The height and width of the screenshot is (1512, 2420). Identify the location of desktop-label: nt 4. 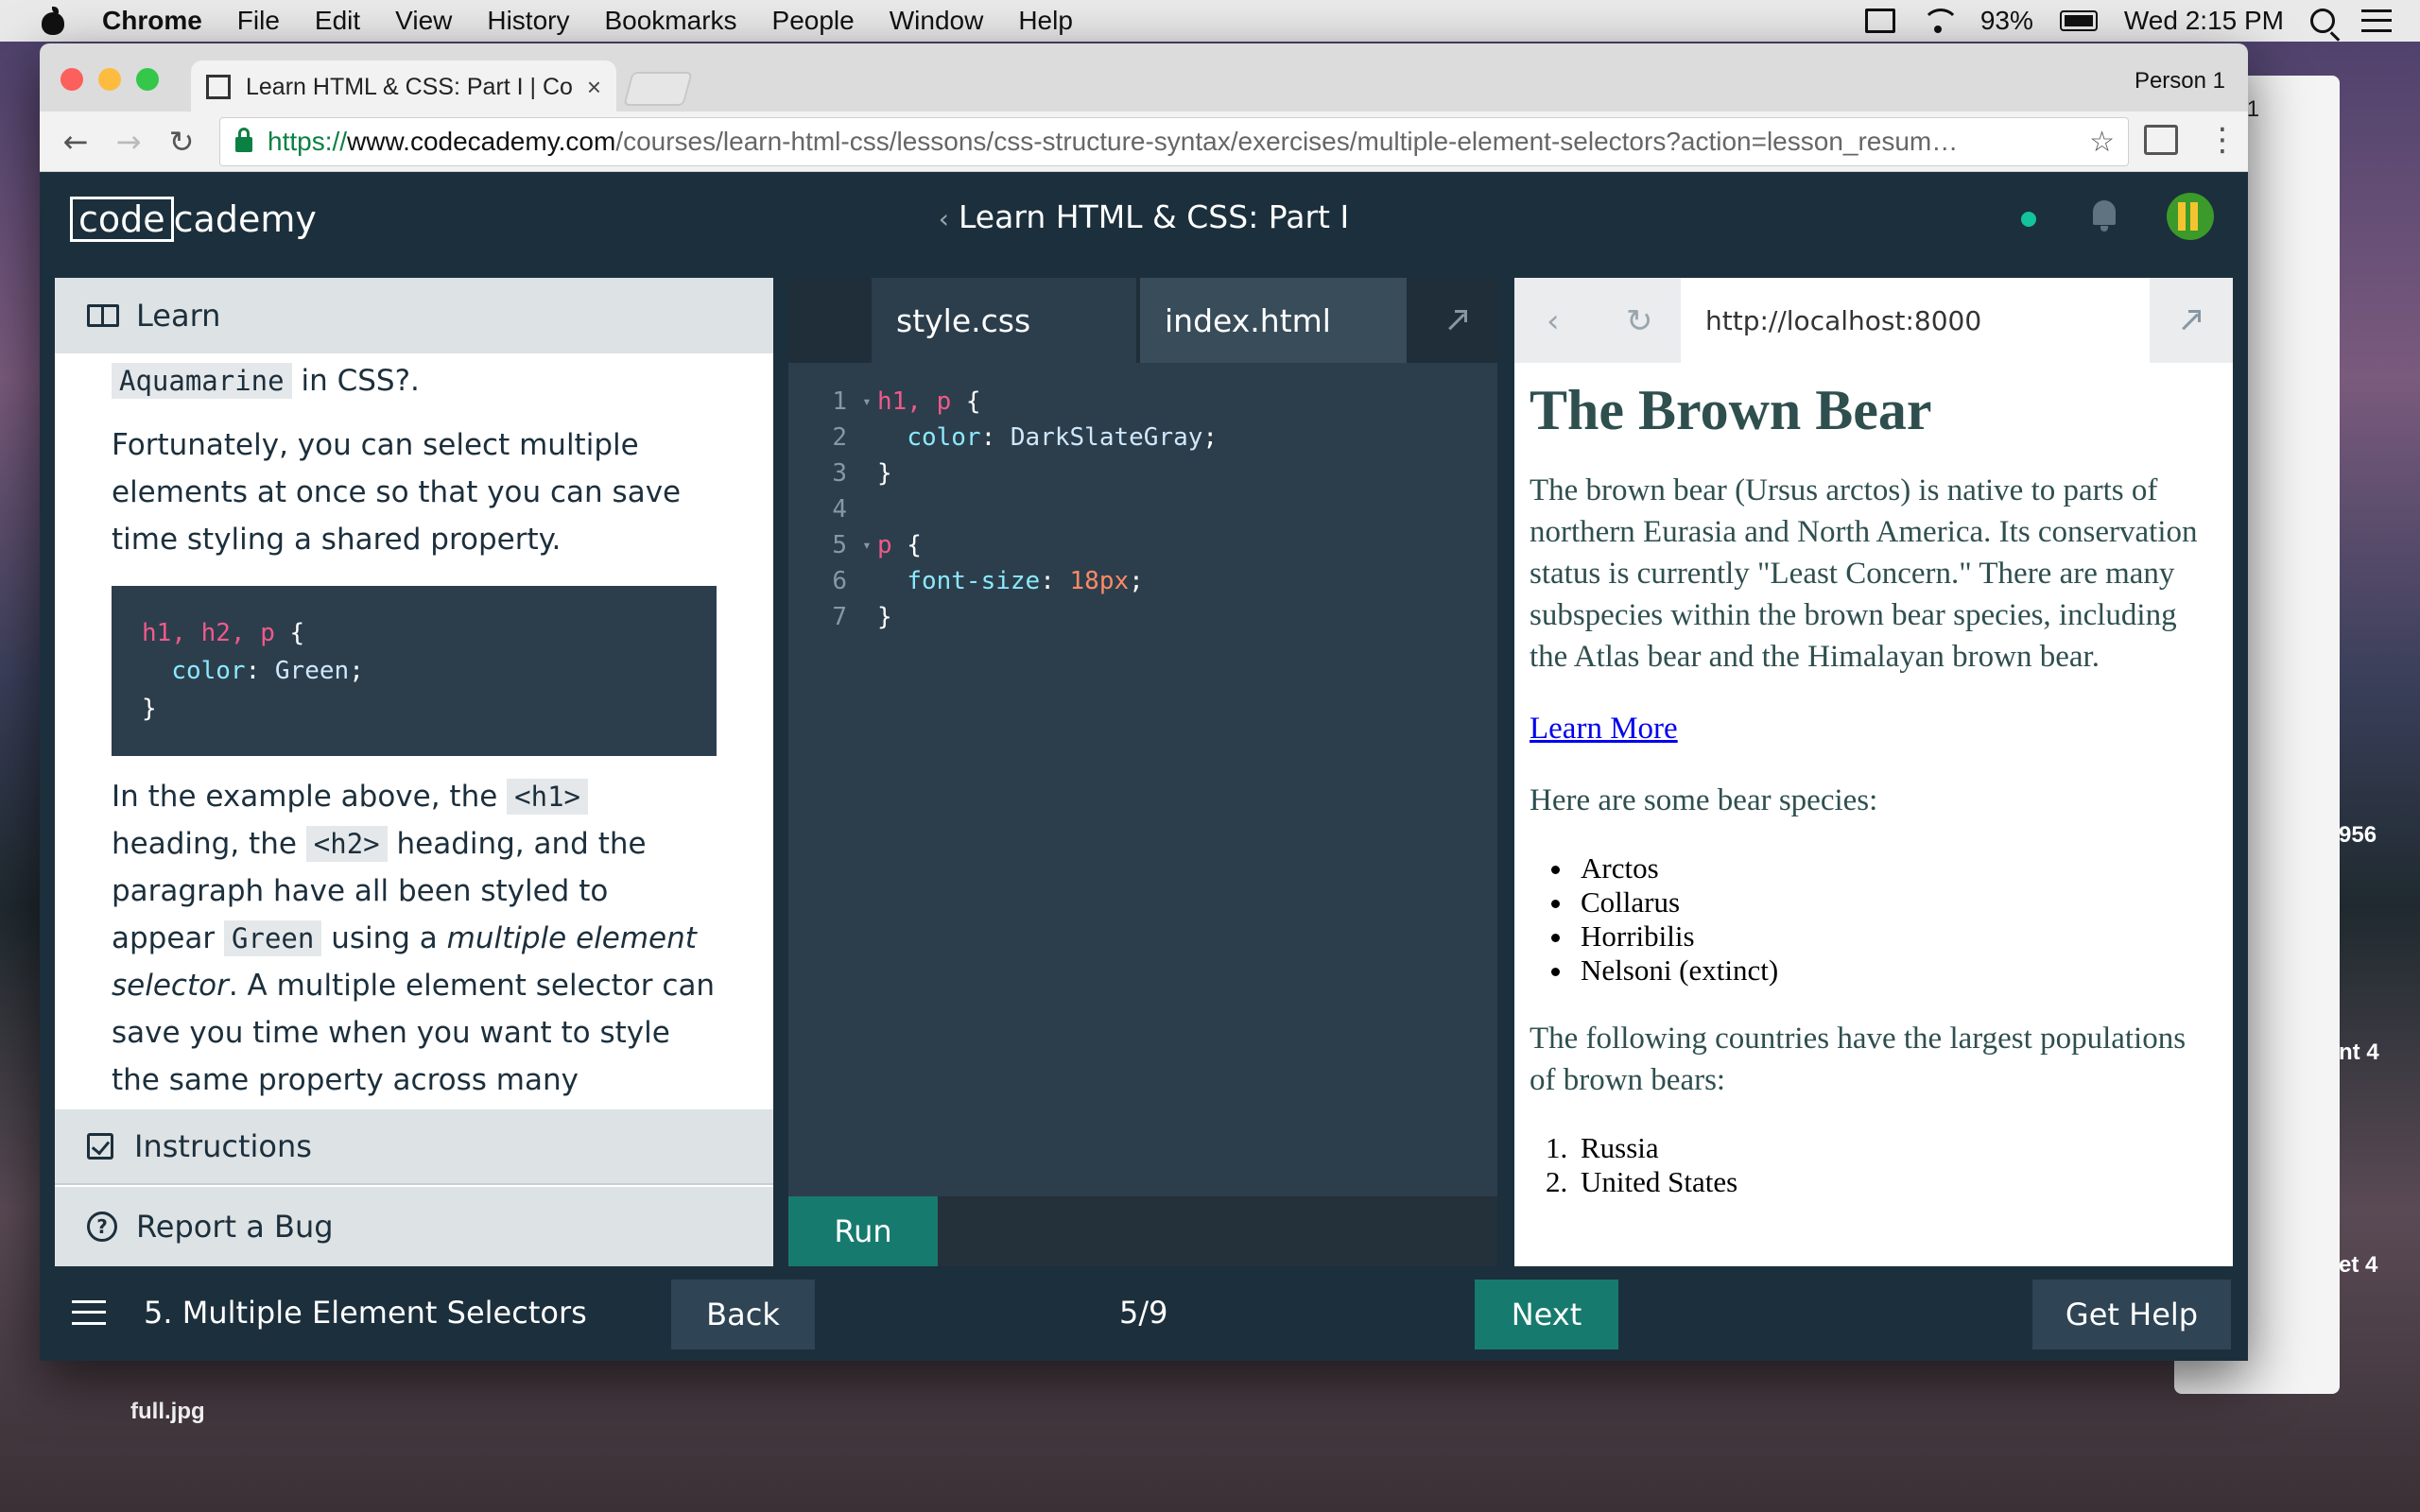
(2359, 1052).